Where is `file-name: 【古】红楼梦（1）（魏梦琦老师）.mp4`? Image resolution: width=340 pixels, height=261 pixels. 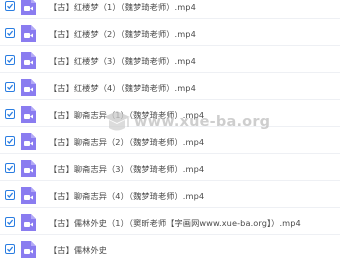 file-name: 【古】红楼梦（1）（魏梦琦老师）.mp4 is located at coordinates (122, 7).